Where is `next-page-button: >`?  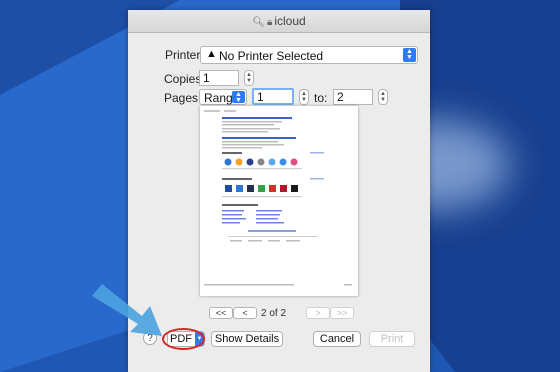
next-page-button: > is located at coordinates (318, 313).